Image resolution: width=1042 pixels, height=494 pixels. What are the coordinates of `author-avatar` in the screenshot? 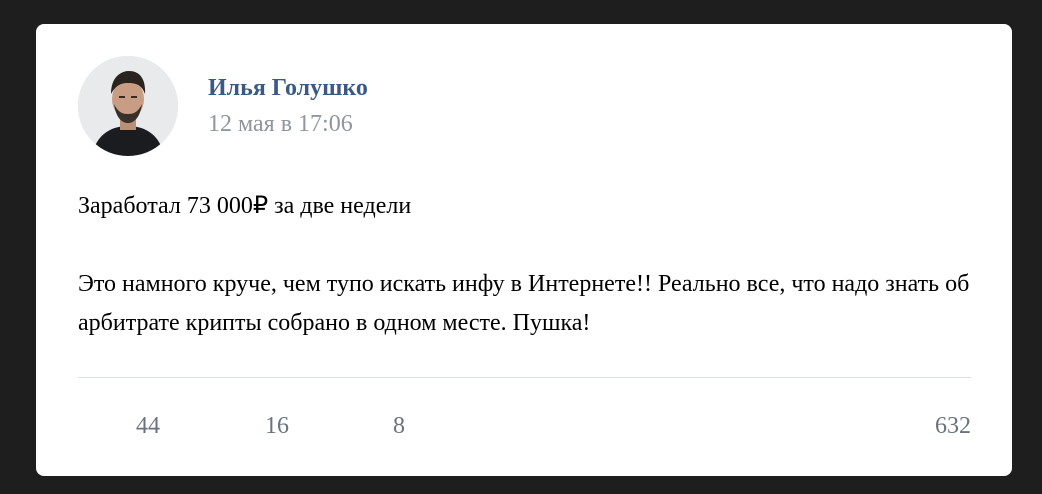 It's located at (128, 106).